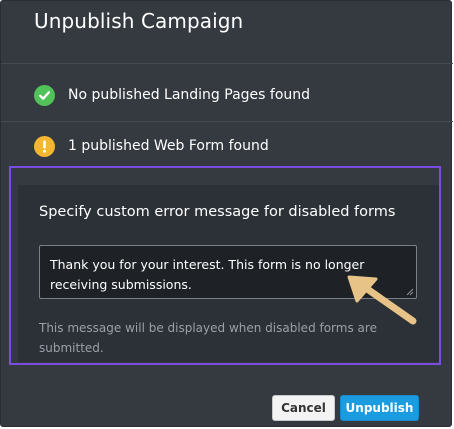  I want to click on header-divider, so click(227, 63).